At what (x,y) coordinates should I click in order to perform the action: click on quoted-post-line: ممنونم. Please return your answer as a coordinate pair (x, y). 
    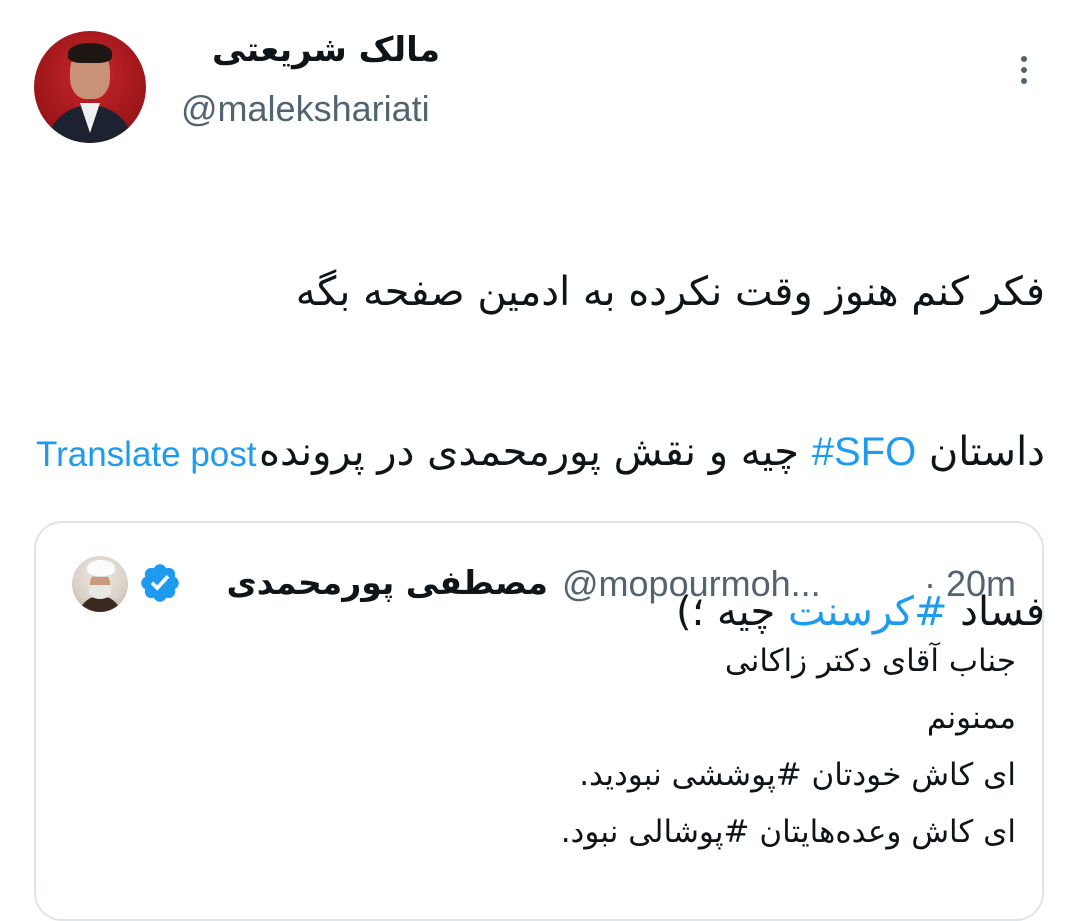
    Looking at the image, I should click on (971, 718).